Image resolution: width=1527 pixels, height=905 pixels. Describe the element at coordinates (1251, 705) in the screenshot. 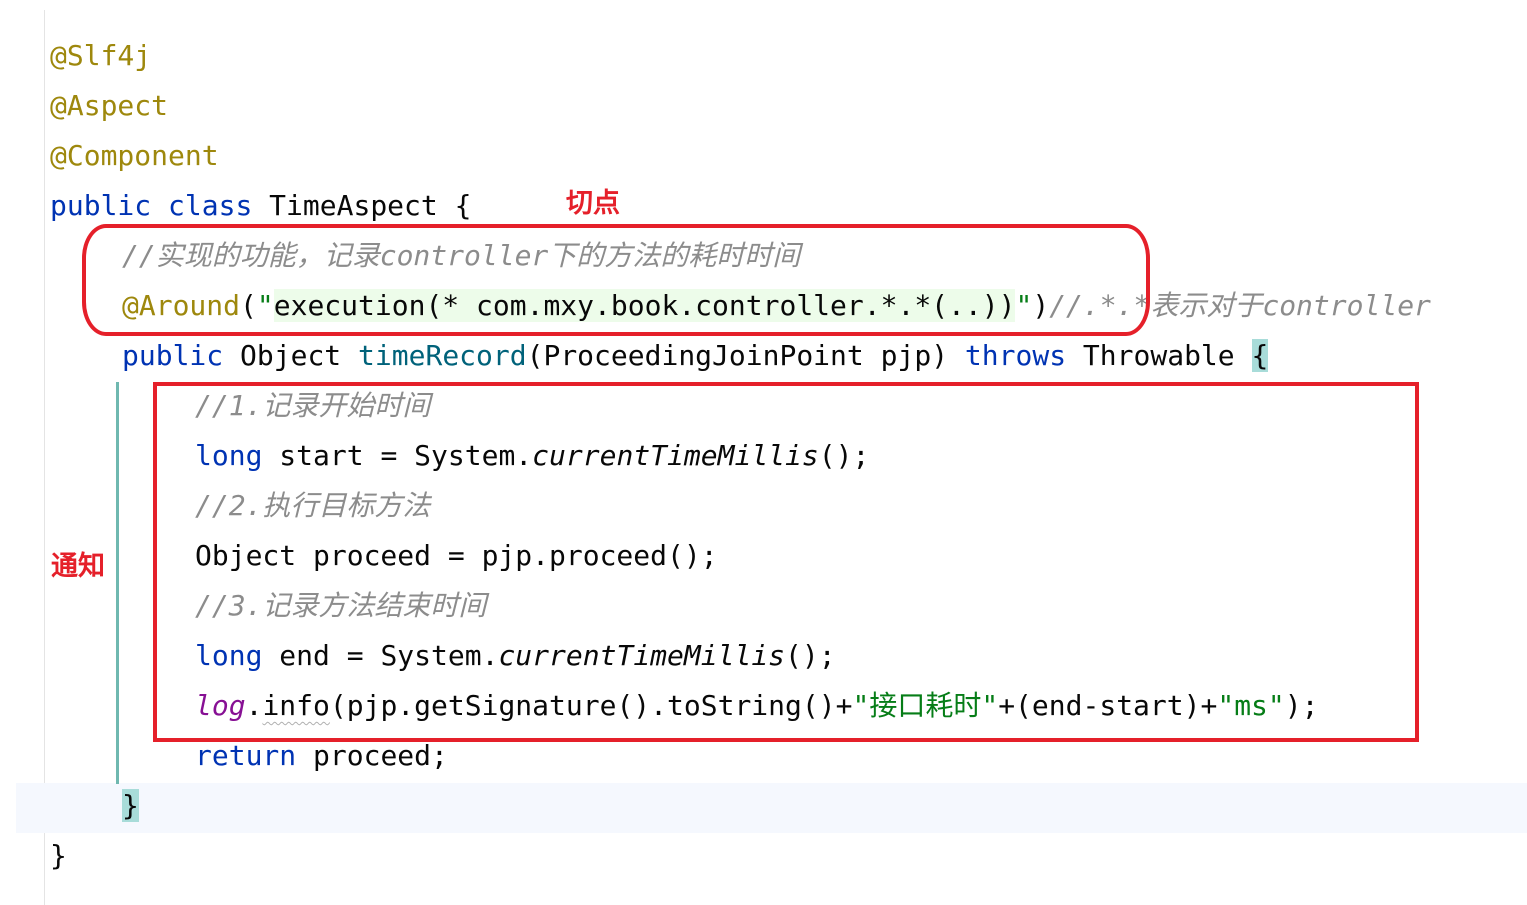

I see `string-ms: "ms"` at that location.